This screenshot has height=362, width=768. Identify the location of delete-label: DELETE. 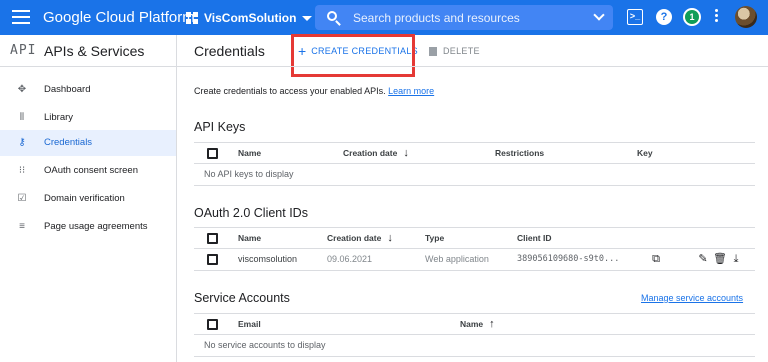
(461, 51).